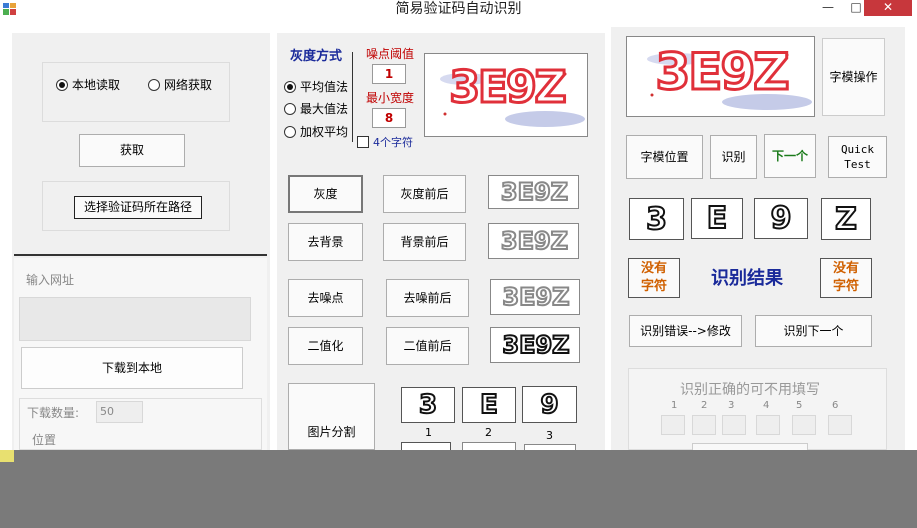 The image size is (917, 528). I want to click on slot-number-2: 2, so click(704, 405).